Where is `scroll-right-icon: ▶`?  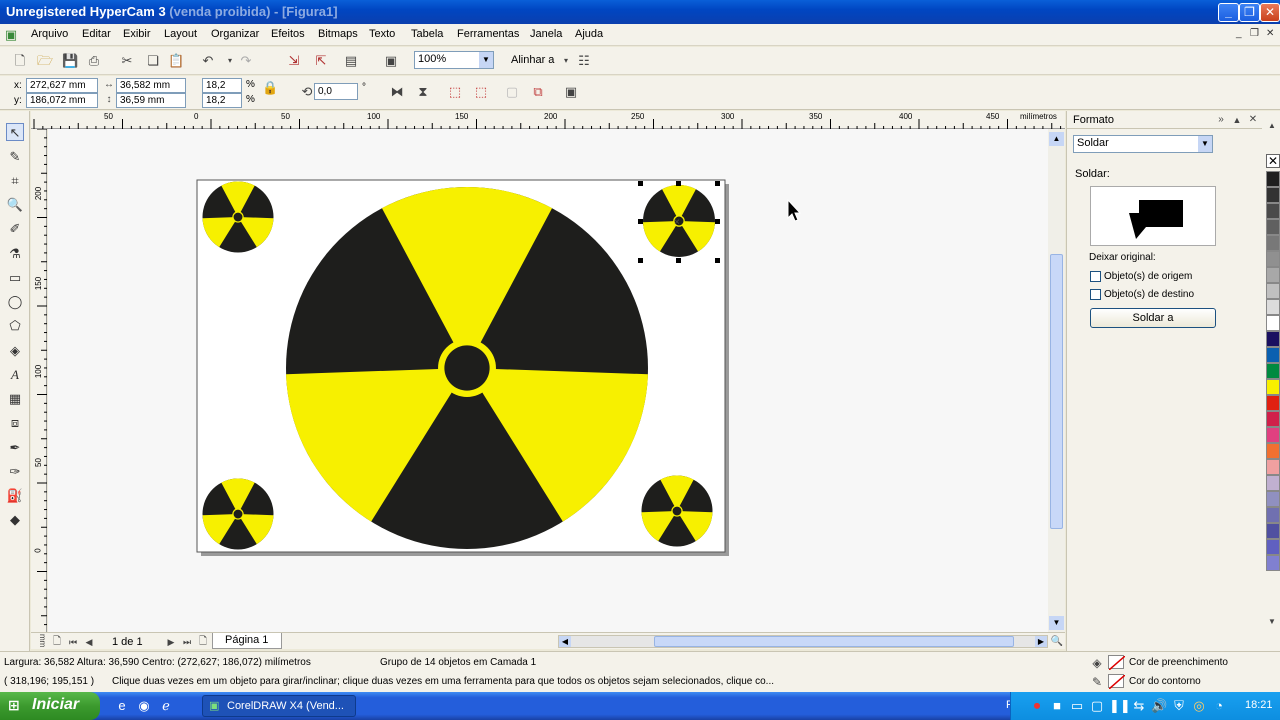 scroll-right-icon: ▶ is located at coordinates (1041, 641).